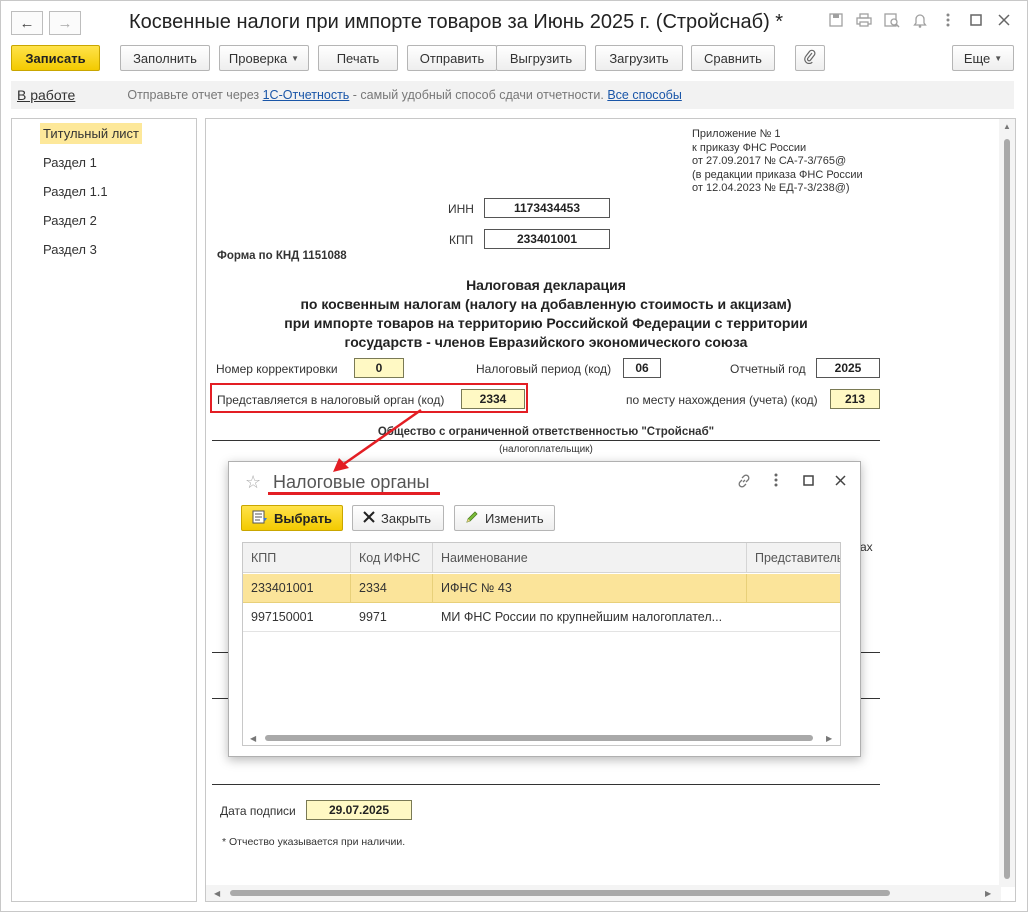  I want to click on year-field: 2025, so click(848, 368).